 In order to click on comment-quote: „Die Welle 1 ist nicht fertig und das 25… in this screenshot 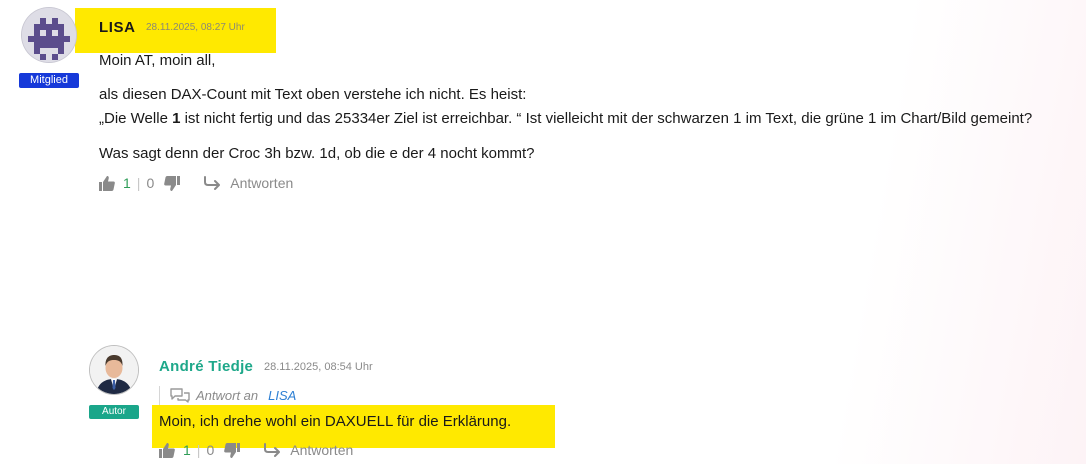, I will do `click(565, 118)`.